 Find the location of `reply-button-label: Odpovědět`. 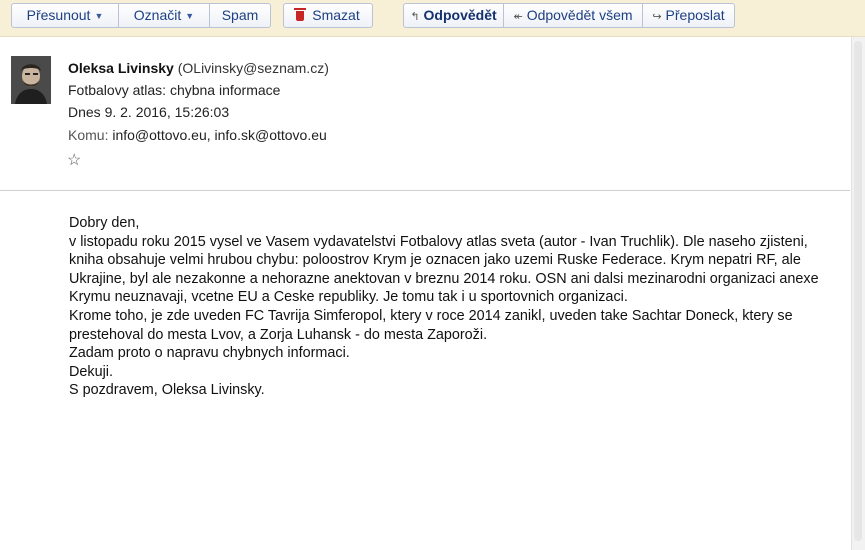

reply-button-label: Odpovědět is located at coordinates (460, 15).